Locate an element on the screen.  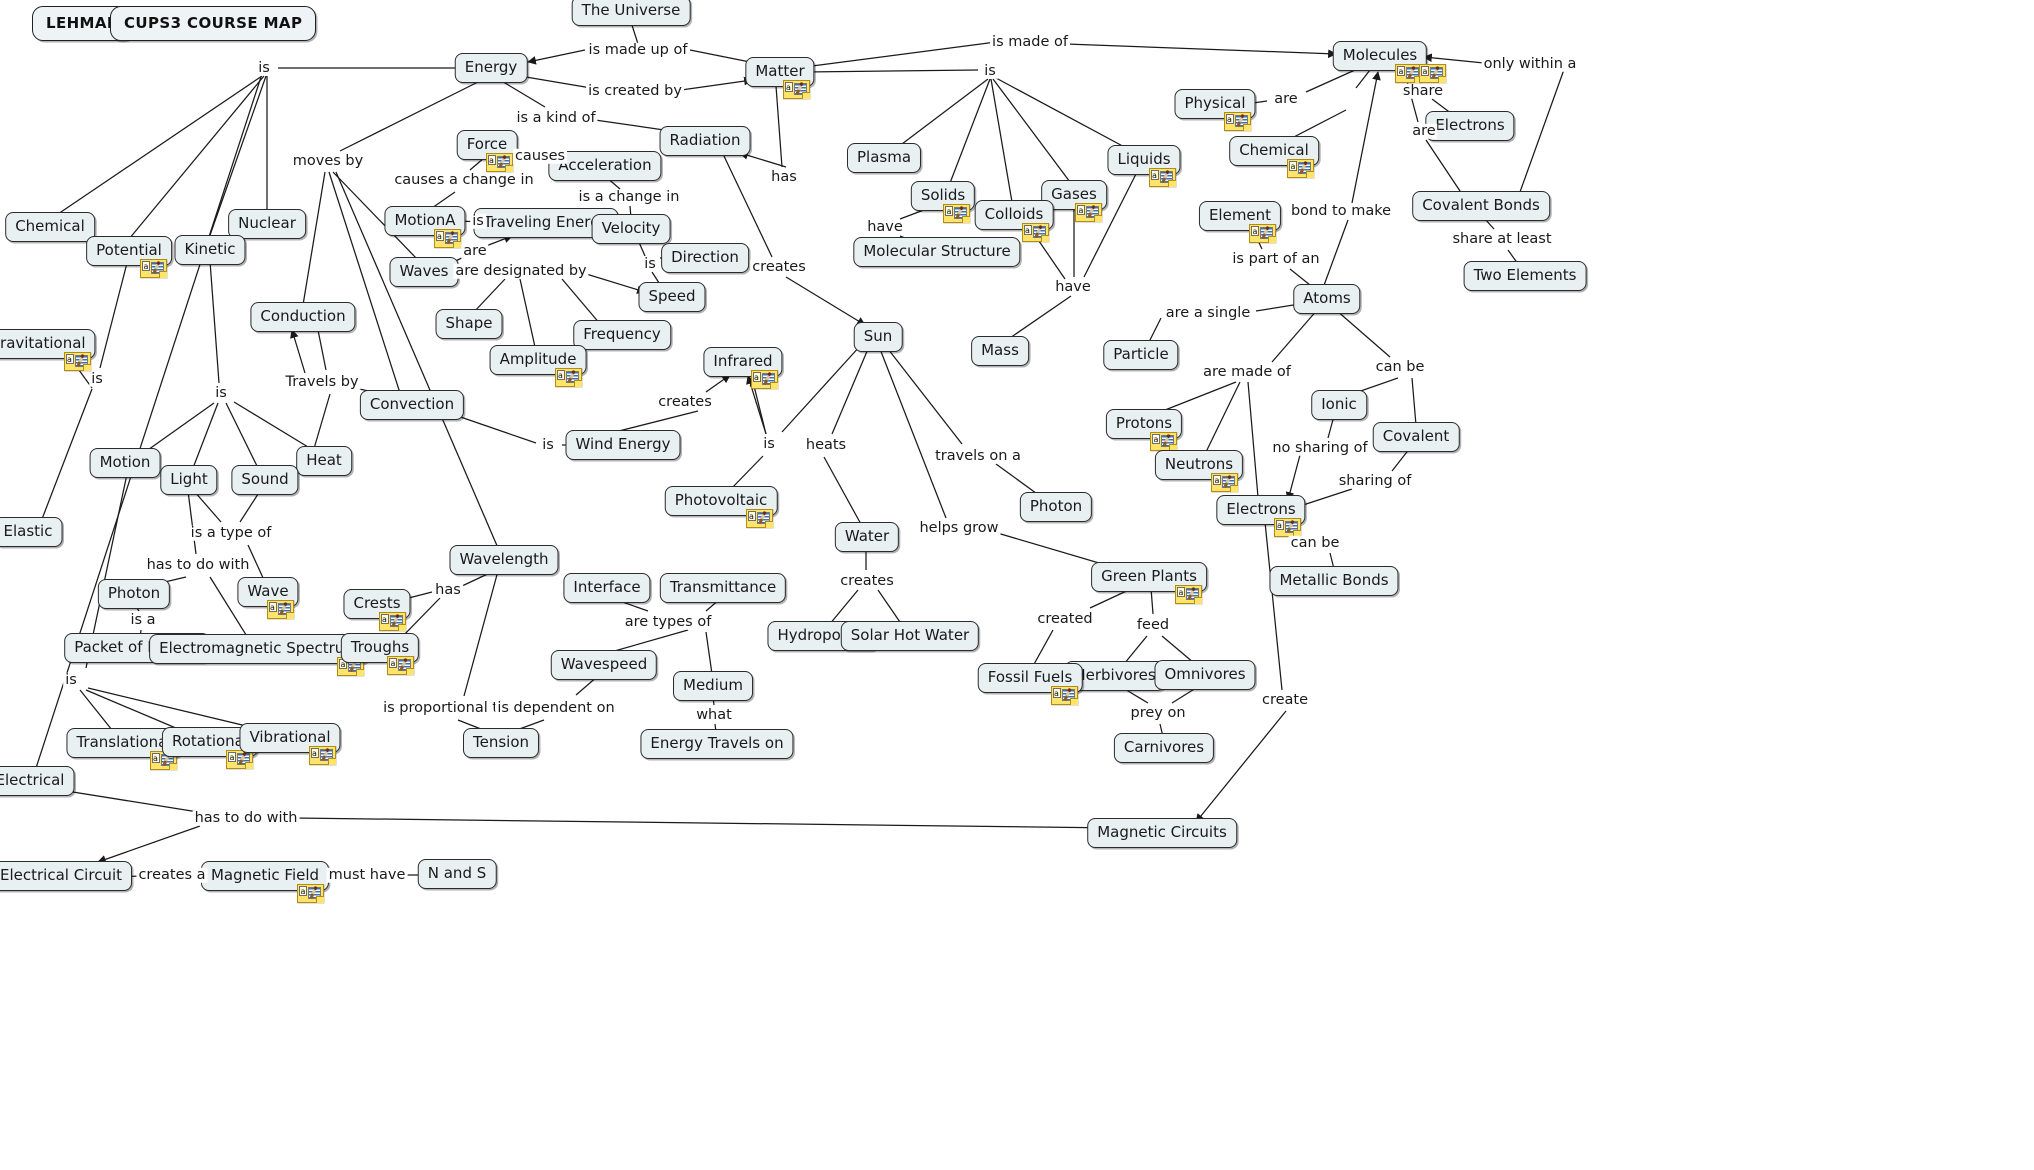
concept-node-electrons_top: Electrons is located at coordinates (1470, 126).